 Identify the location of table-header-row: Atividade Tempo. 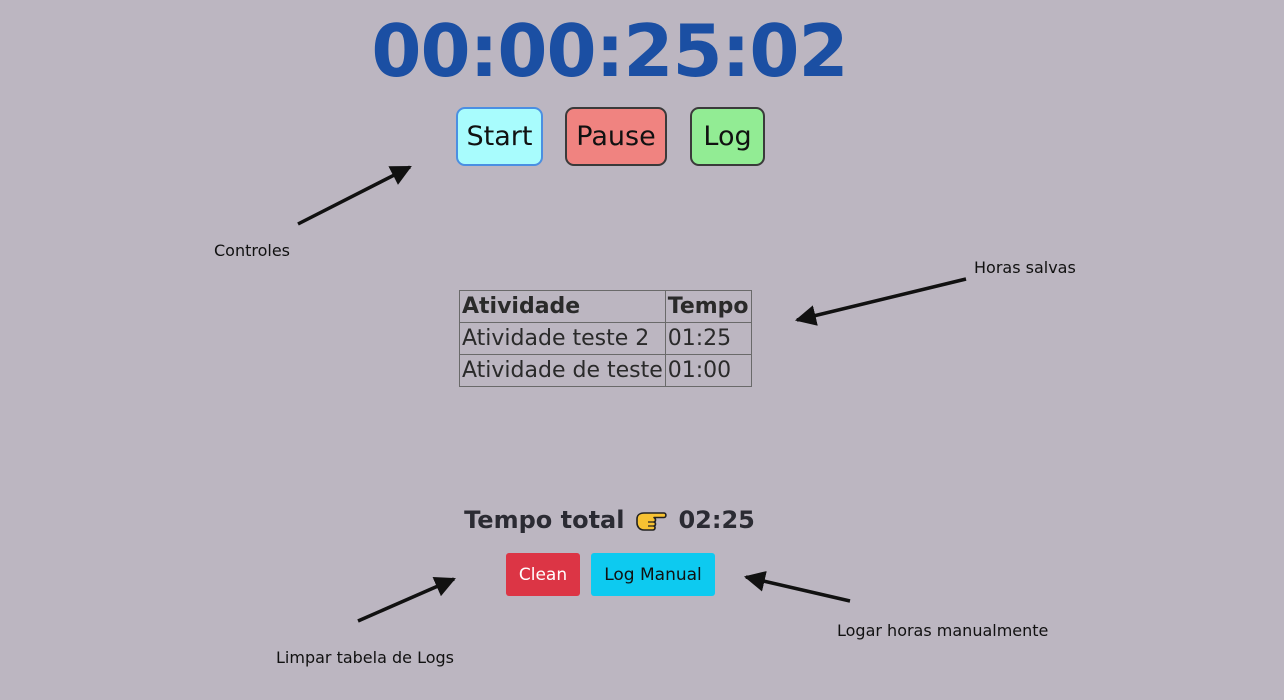
(605, 306).